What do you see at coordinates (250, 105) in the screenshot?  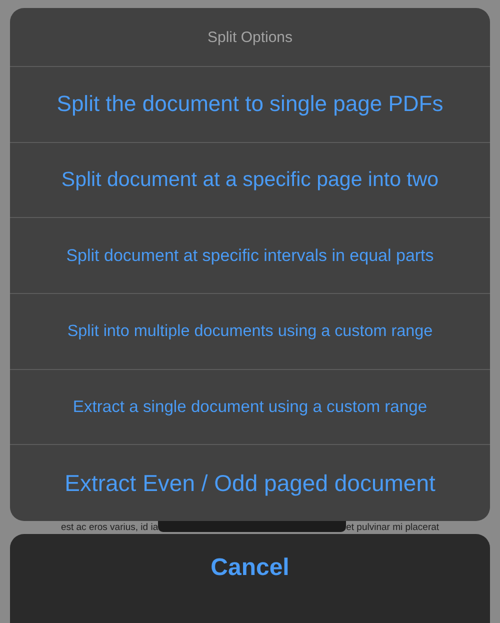 I see `option-button: Split the document to single page PDFs` at bounding box center [250, 105].